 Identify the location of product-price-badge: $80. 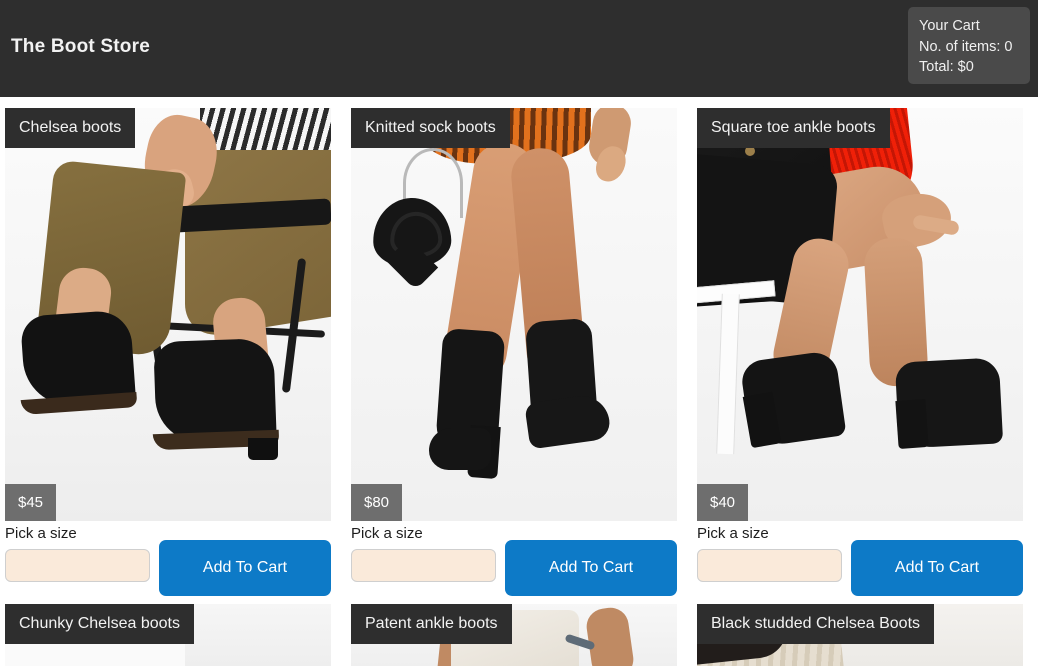
(377, 502).